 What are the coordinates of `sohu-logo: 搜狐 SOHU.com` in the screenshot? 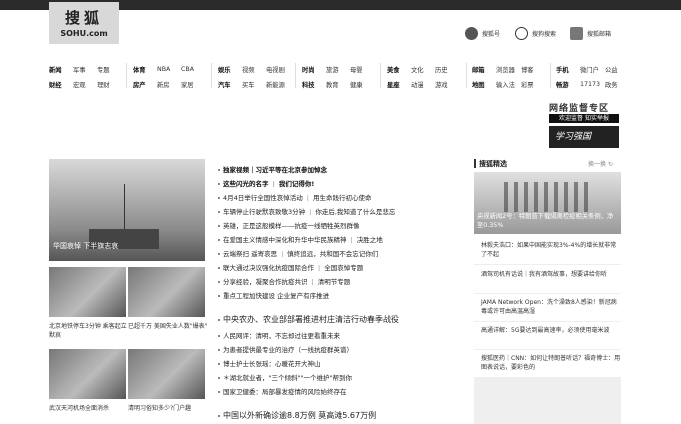 It's located at (84, 23).